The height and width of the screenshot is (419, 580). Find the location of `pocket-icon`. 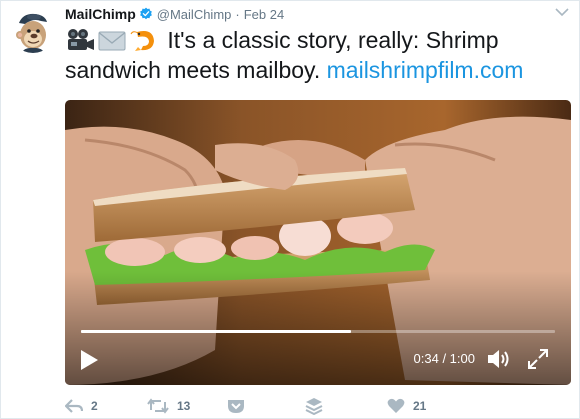

pocket-icon is located at coordinates (236, 406).